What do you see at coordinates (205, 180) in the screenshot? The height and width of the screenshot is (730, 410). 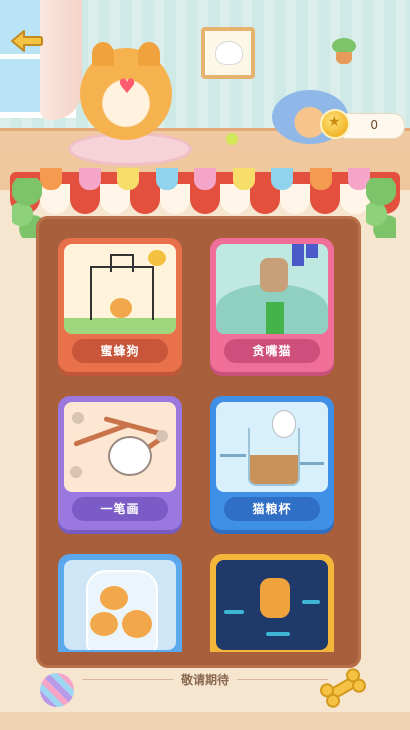 I see `bunting-flags` at bounding box center [205, 180].